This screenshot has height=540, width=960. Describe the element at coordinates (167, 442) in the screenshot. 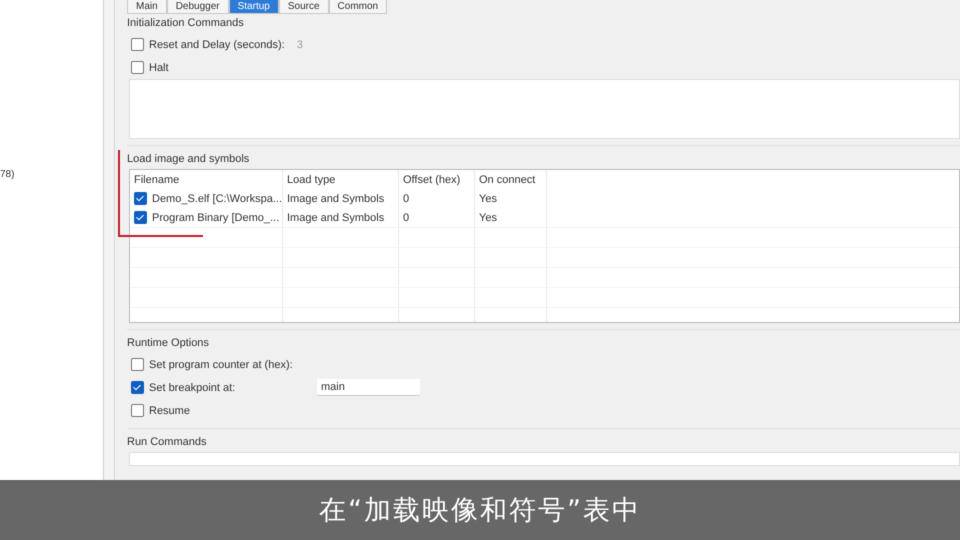

I see `group-title: Run Commands` at that location.